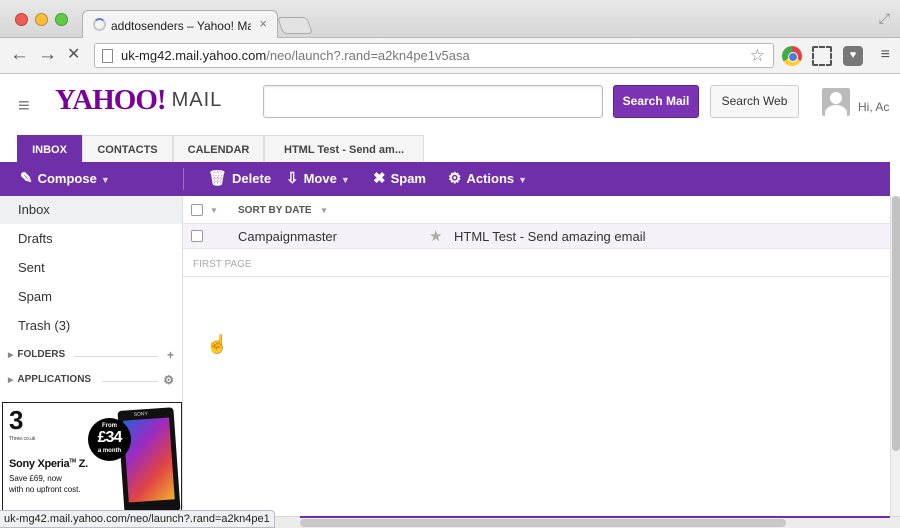  What do you see at coordinates (91, 326) in the screenshot?
I see `folder-trash: Trash (3)` at bounding box center [91, 326].